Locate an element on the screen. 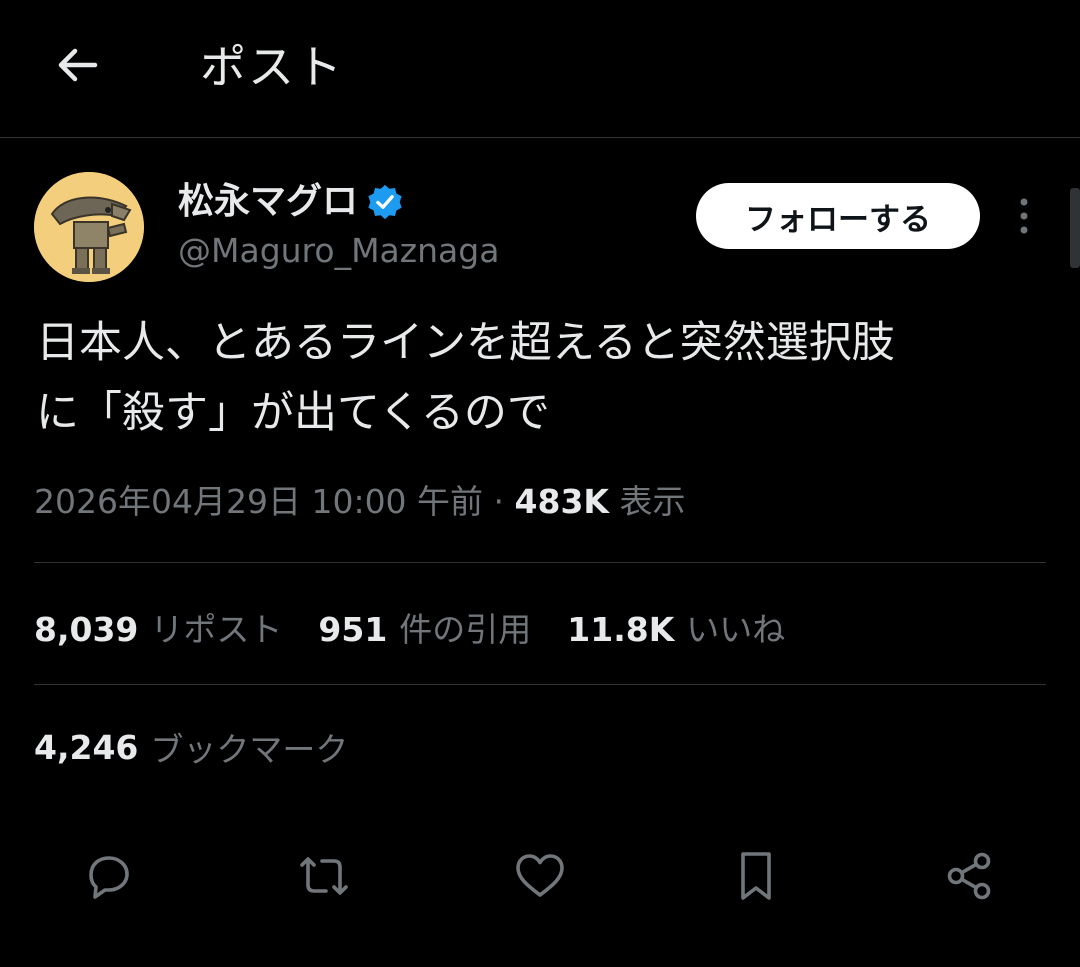  reply-icon is located at coordinates (109, 877).